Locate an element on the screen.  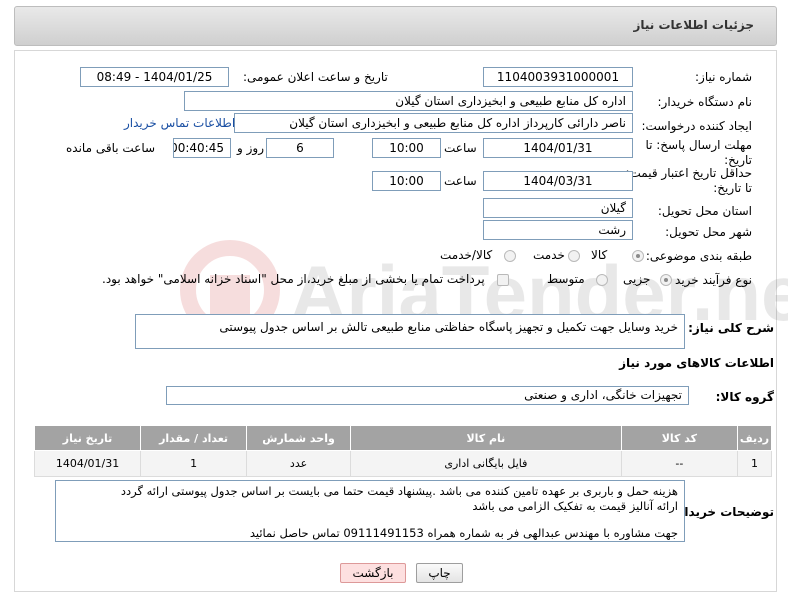
city-field: رشت is located at coordinates (558, 230).